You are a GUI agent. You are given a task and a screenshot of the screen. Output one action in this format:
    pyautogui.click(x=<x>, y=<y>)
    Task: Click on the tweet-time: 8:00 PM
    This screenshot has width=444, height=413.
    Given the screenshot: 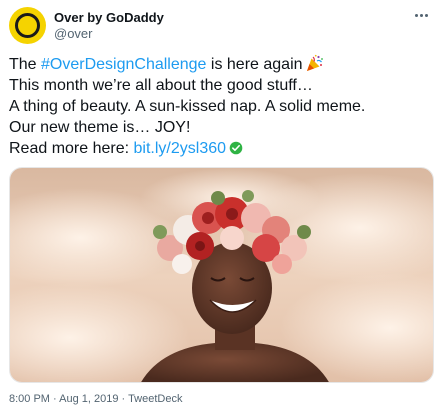 What is the action you would take?
    pyautogui.click(x=29, y=399)
    